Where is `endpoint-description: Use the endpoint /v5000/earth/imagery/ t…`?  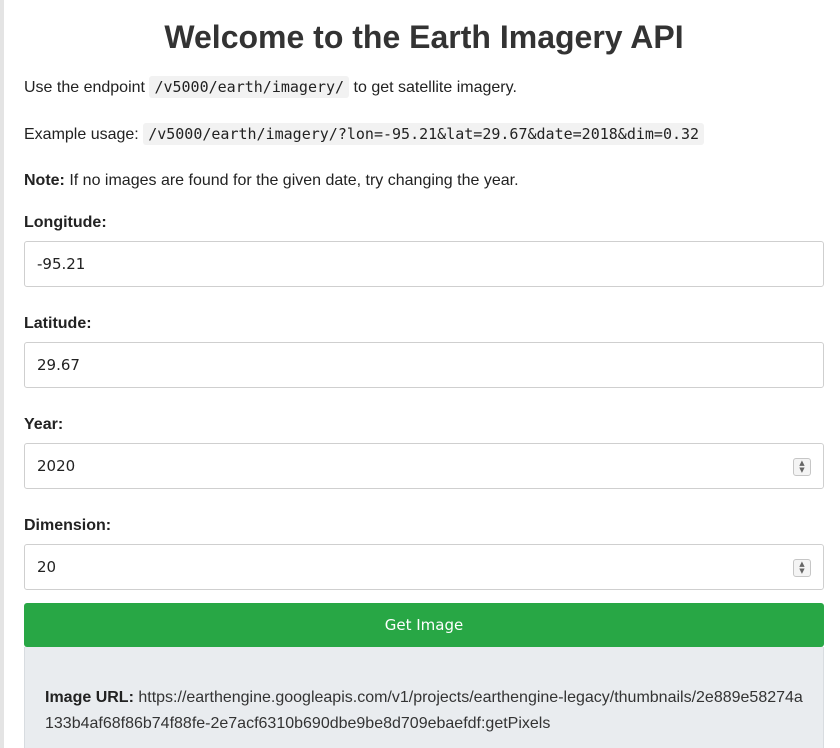 endpoint-description: Use the endpoint /v5000/earth/imagery/ t… is located at coordinates (424, 87).